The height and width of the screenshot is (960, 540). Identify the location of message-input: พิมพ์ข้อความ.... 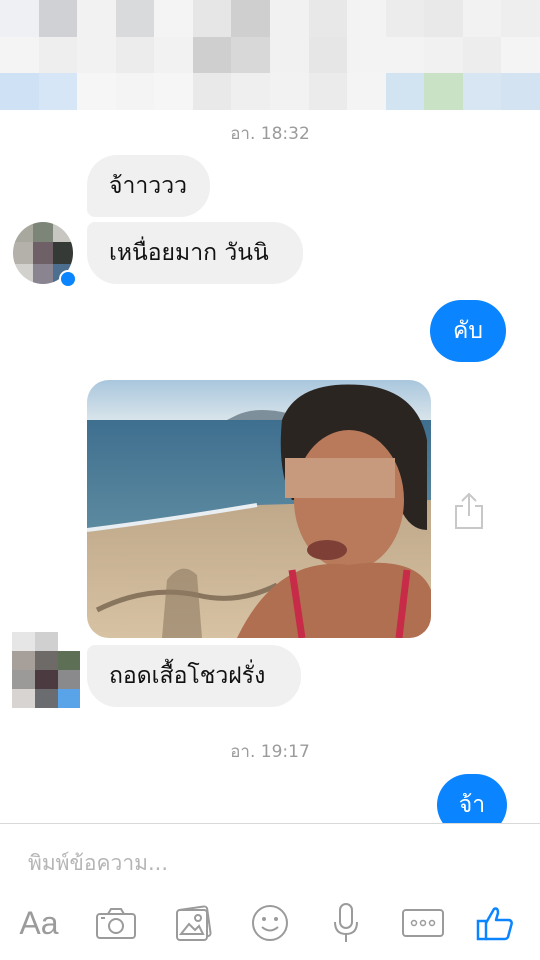
(98, 863).